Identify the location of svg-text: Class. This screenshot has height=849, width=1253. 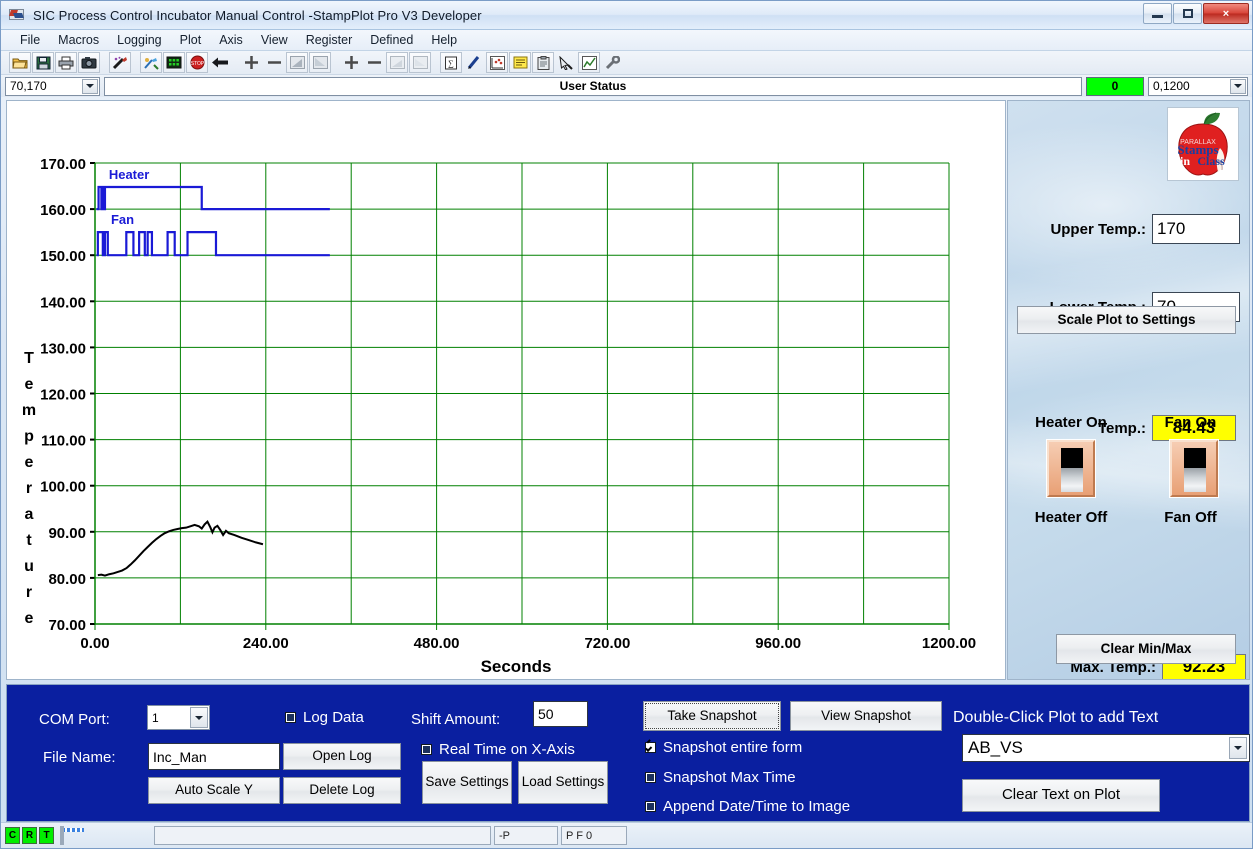
(1211, 161).